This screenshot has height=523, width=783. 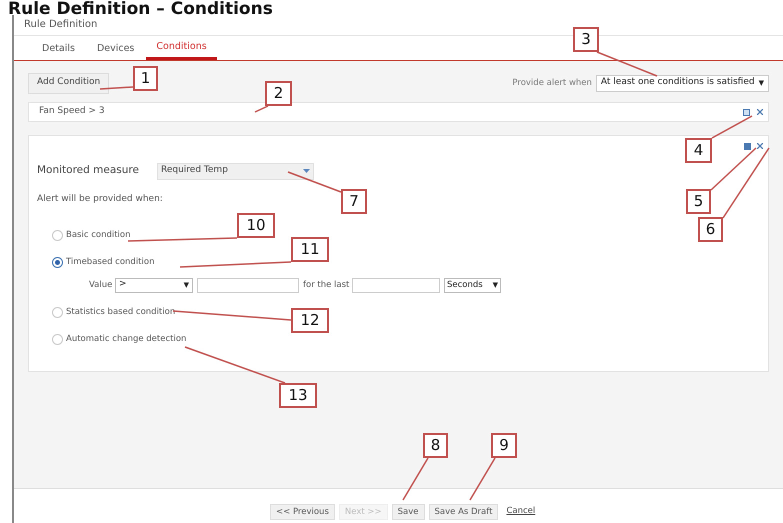 What do you see at coordinates (121, 312) in the screenshot?
I see `option-label: Statistics based condition` at bounding box center [121, 312].